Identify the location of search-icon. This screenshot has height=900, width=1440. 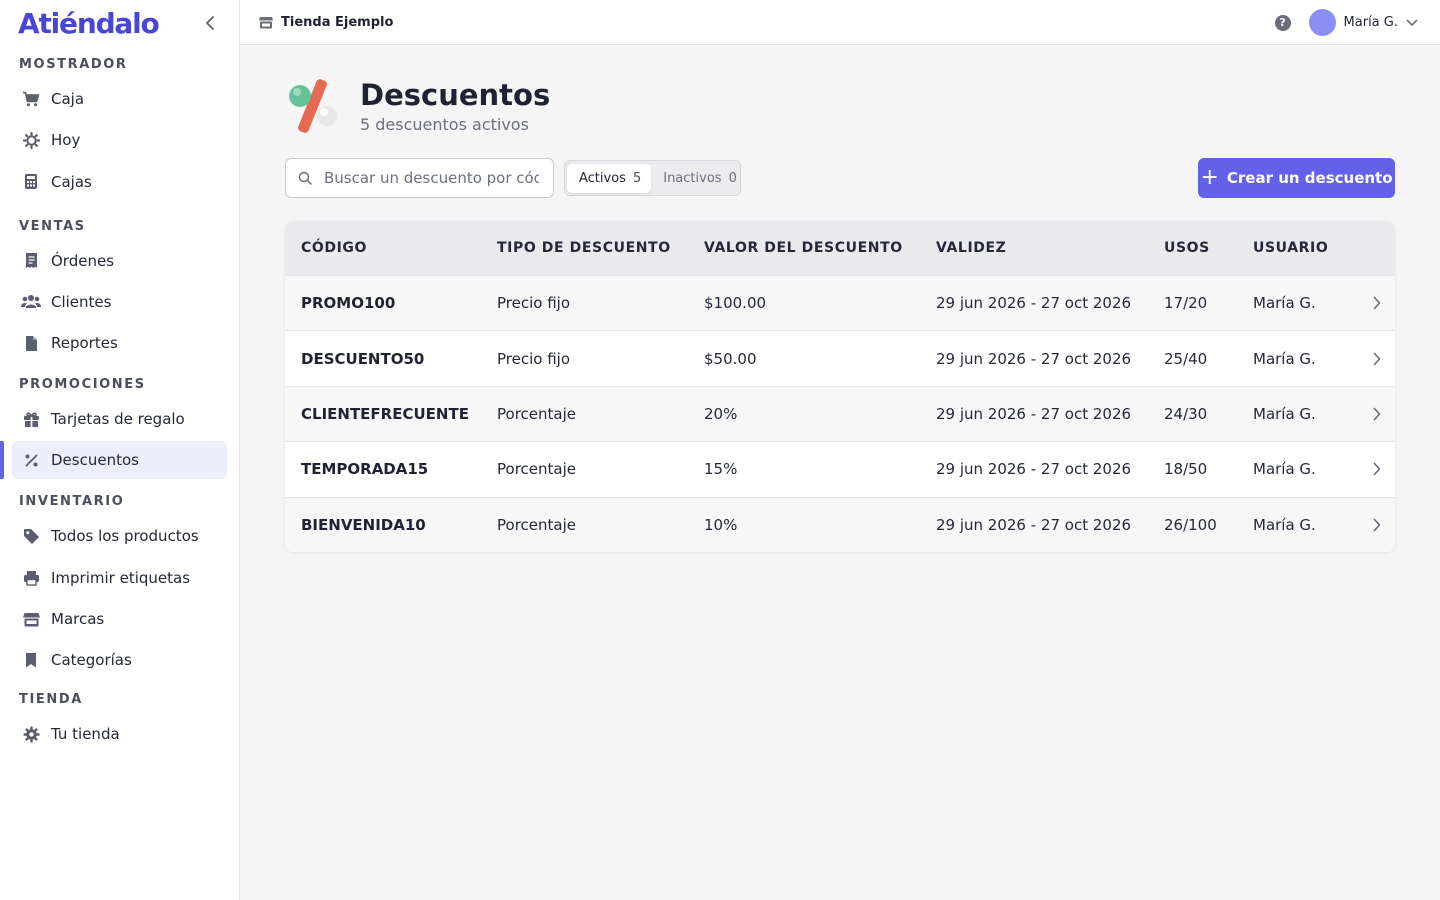
(305, 178).